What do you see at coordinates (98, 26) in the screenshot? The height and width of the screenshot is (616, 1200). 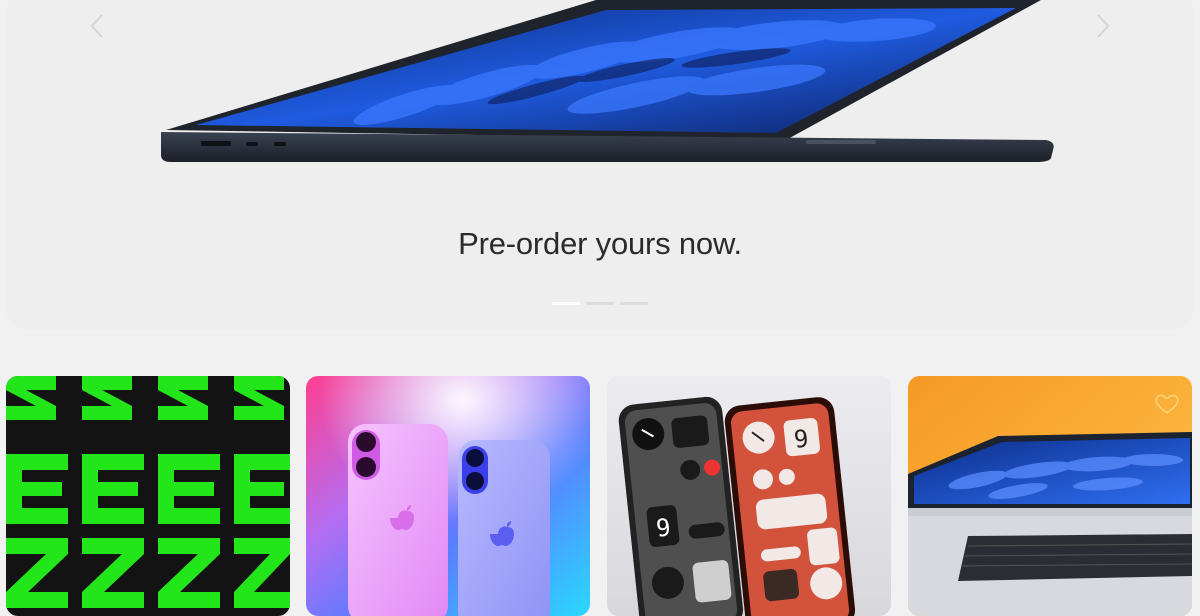 I see `chevron-left-icon` at bounding box center [98, 26].